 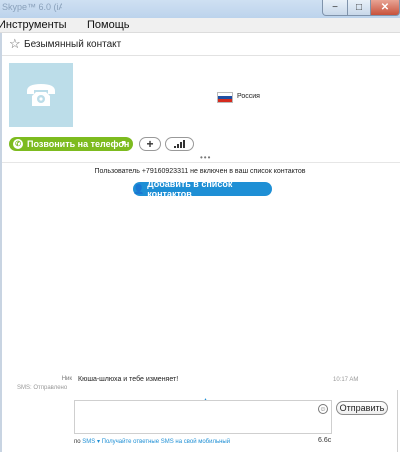 What do you see at coordinates (362, 408) in the screenshot?
I see `send-button: Отправить` at bounding box center [362, 408].